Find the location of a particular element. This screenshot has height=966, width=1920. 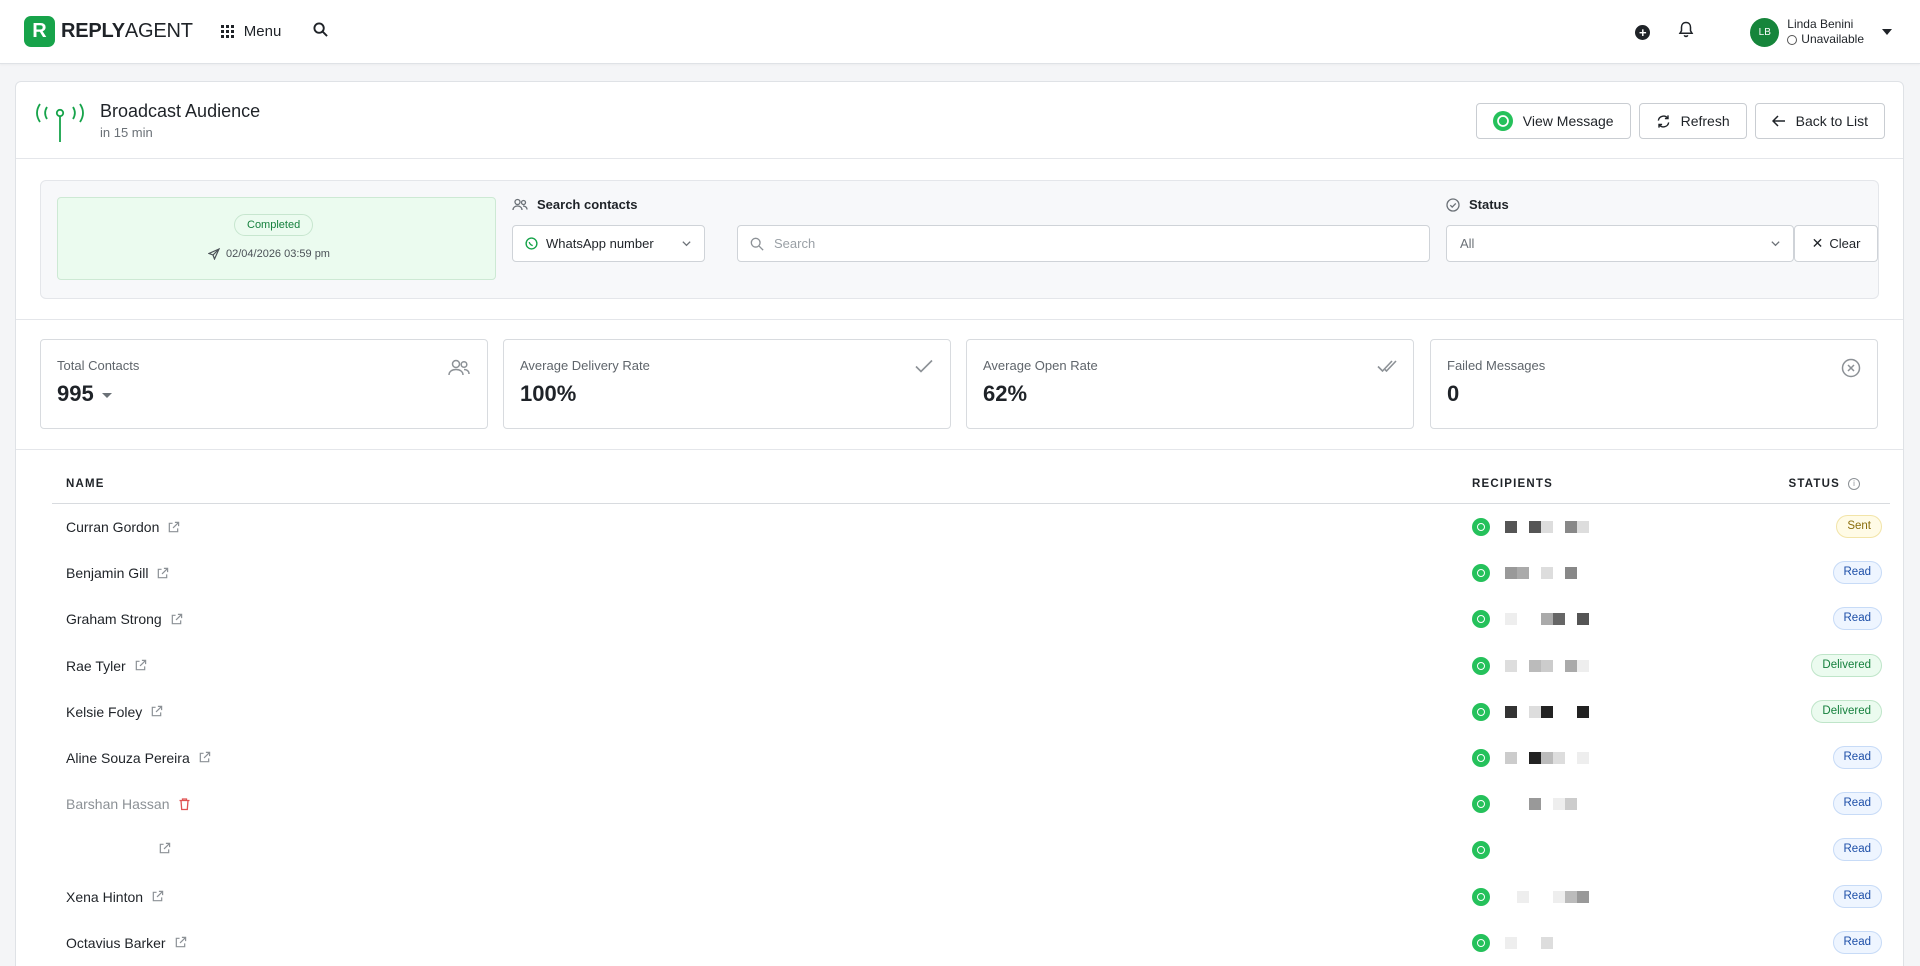

table-row: Curran Gordon Sent is located at coordinates (971, 527).